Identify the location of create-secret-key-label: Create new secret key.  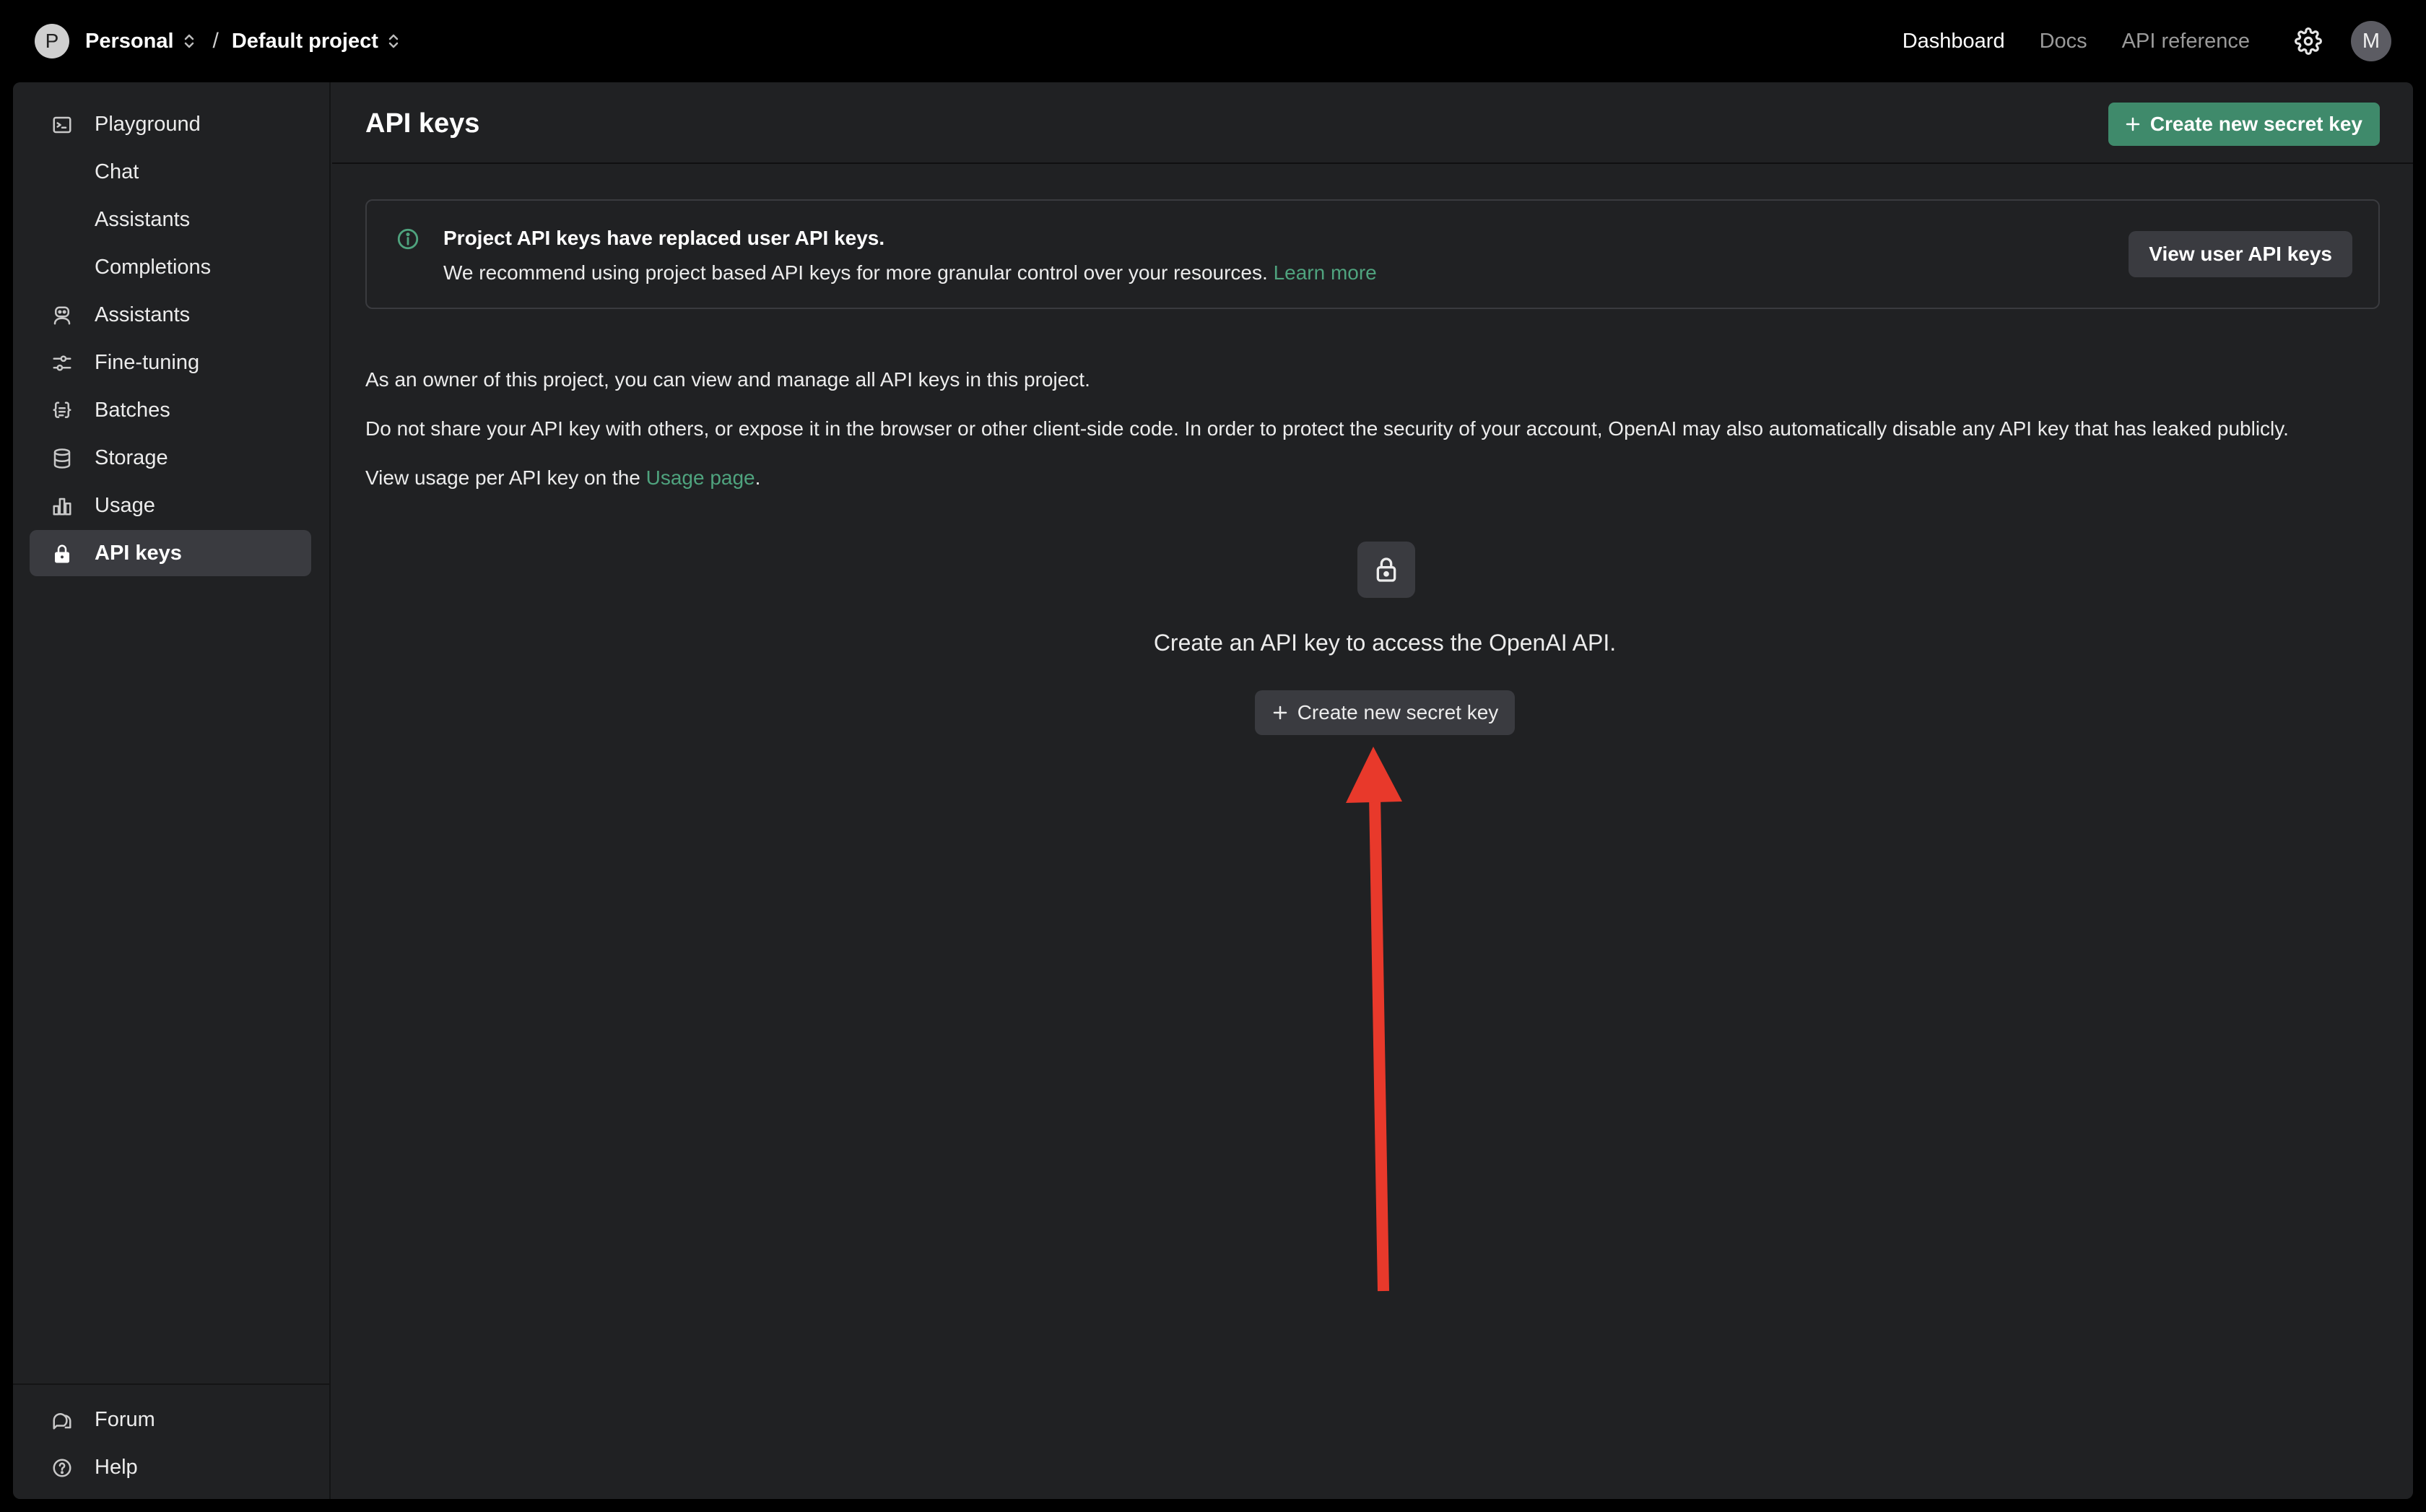
(2255, 124).